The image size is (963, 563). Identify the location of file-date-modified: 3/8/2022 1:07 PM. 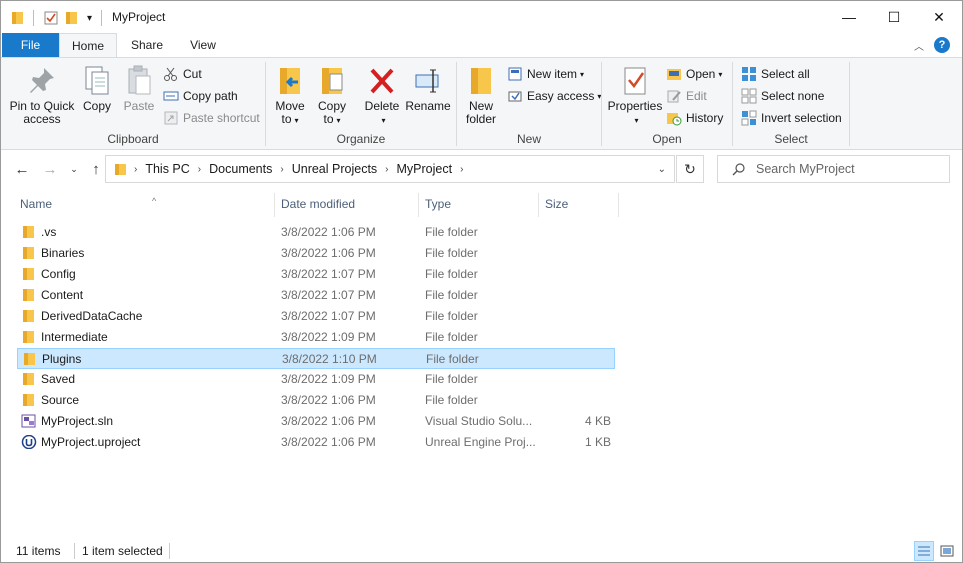
(328, 295).